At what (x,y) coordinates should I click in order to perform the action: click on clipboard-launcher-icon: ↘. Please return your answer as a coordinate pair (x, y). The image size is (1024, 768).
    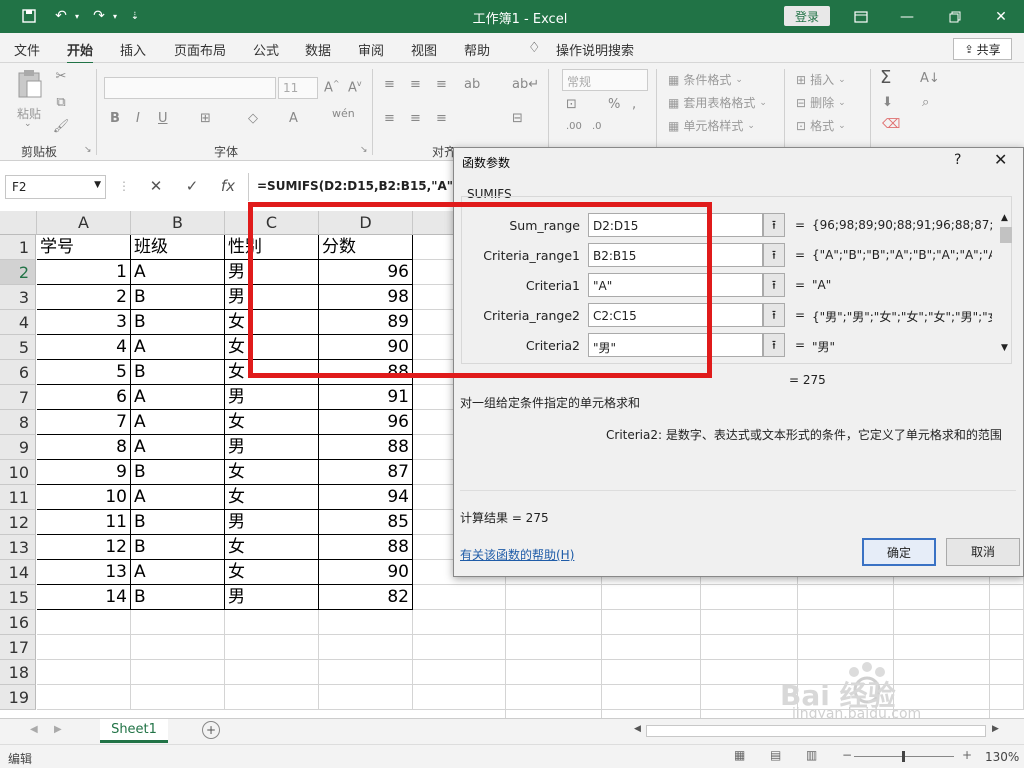
    Looking at the image, I should click on (88, 150).